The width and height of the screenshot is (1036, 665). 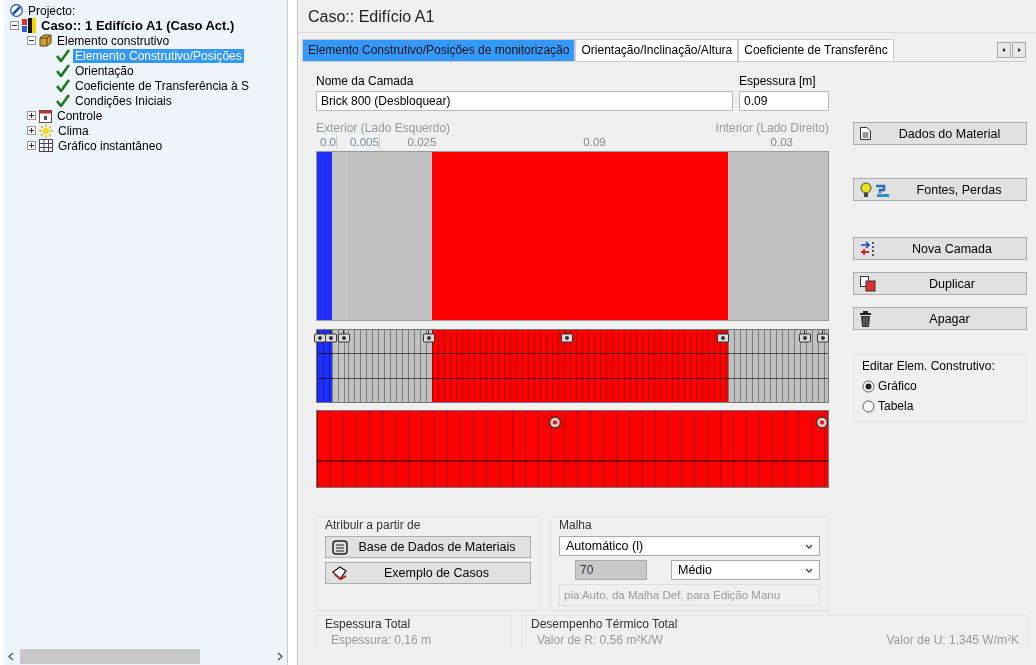 I want to click on action-button: Nova Camada, so click(x=940, y=248).